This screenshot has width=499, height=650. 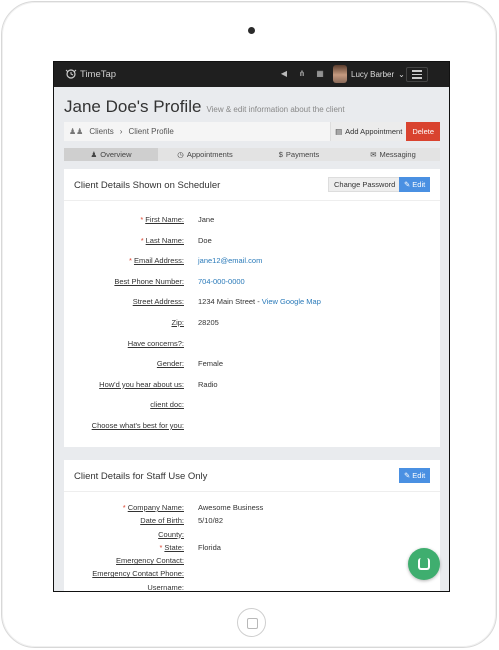 I want to click on field-value: Jane, so click(x=206, y=219).